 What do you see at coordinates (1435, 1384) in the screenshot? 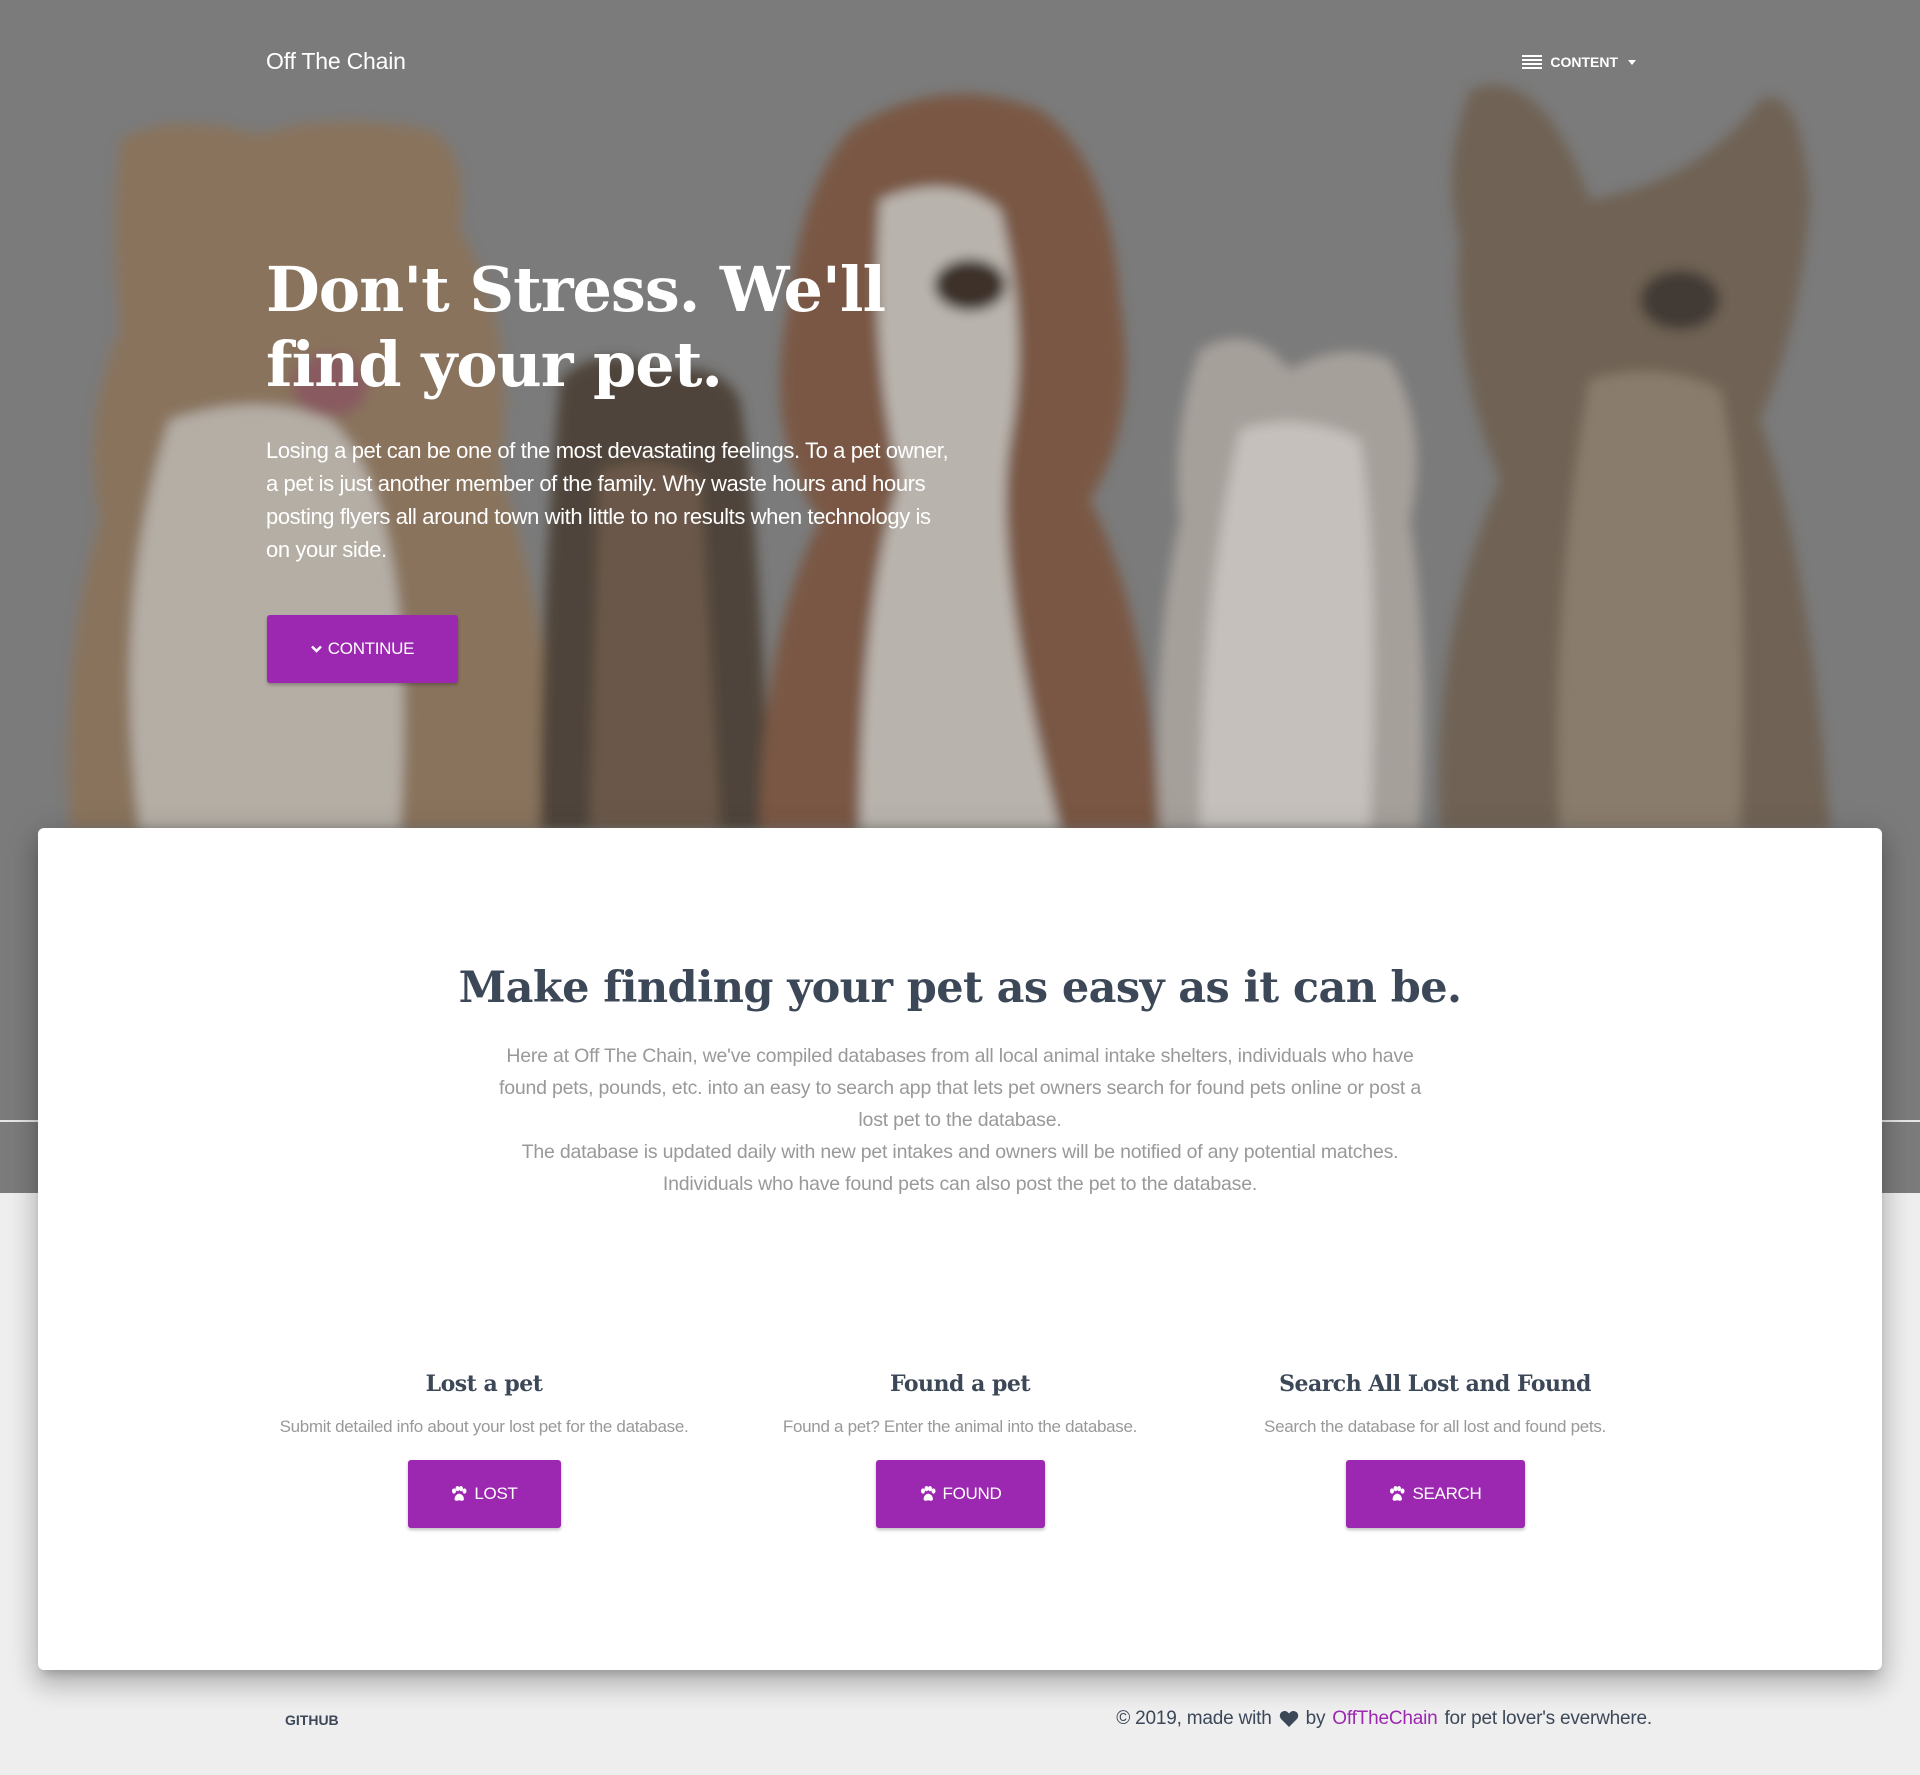
I see `feature-title: Search All Lost and Found` at bounding box center [1435, 1384].